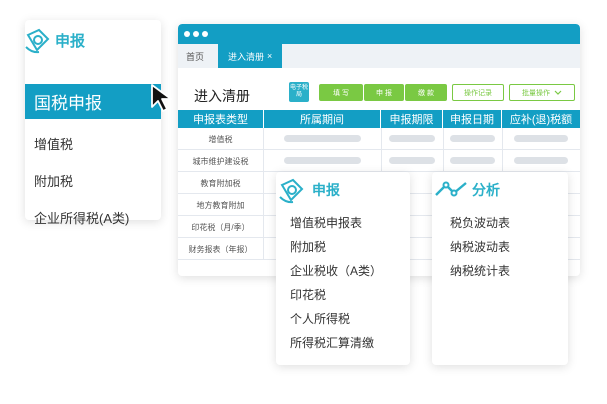 The width and height of the screenshot is (607, 404). Describe the element at coordinates (93, 101) in the screenshot. I see `menu-item-national-tax: 国税申报` at that location.